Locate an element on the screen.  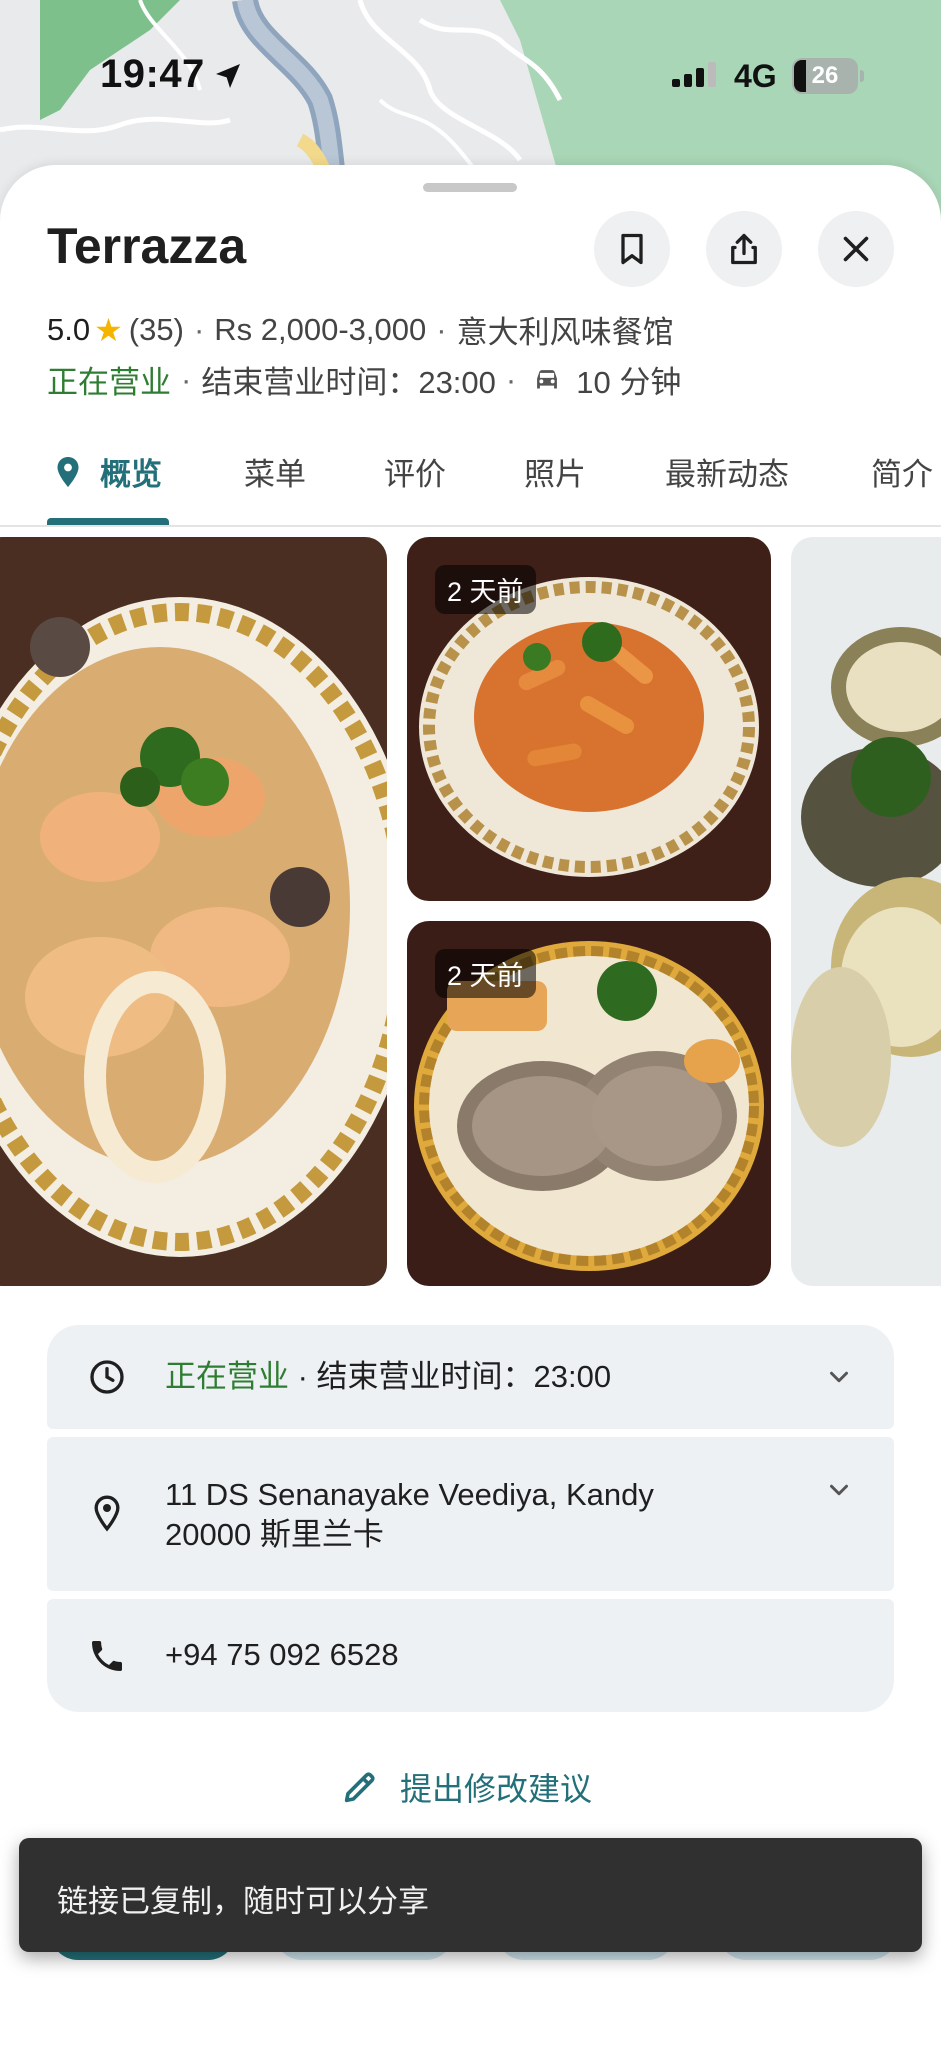
car-icon is located at coordinates (547, 378).